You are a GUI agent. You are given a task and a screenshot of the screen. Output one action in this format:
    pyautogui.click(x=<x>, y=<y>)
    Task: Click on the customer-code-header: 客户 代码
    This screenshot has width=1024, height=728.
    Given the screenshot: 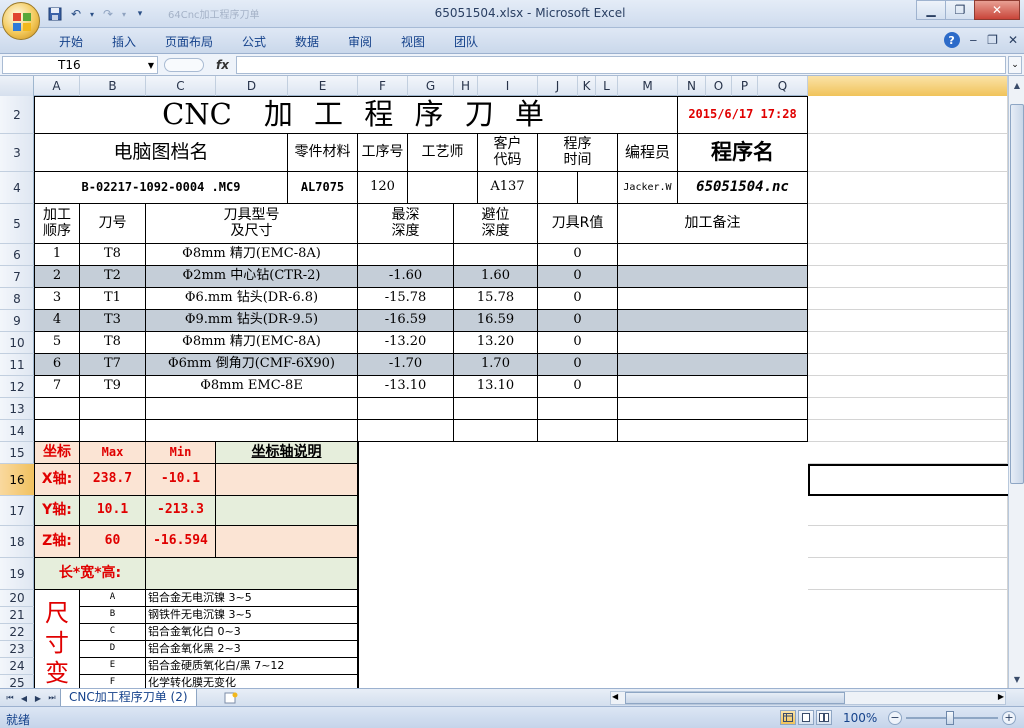 What is the action you would take?
    pyautogui.click(x=508, y=153)
    